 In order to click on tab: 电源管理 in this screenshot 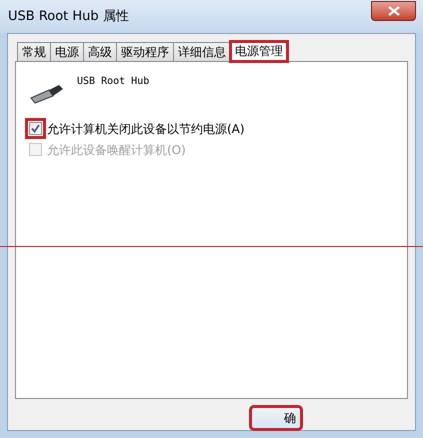, I will do `click(259, 51)`.